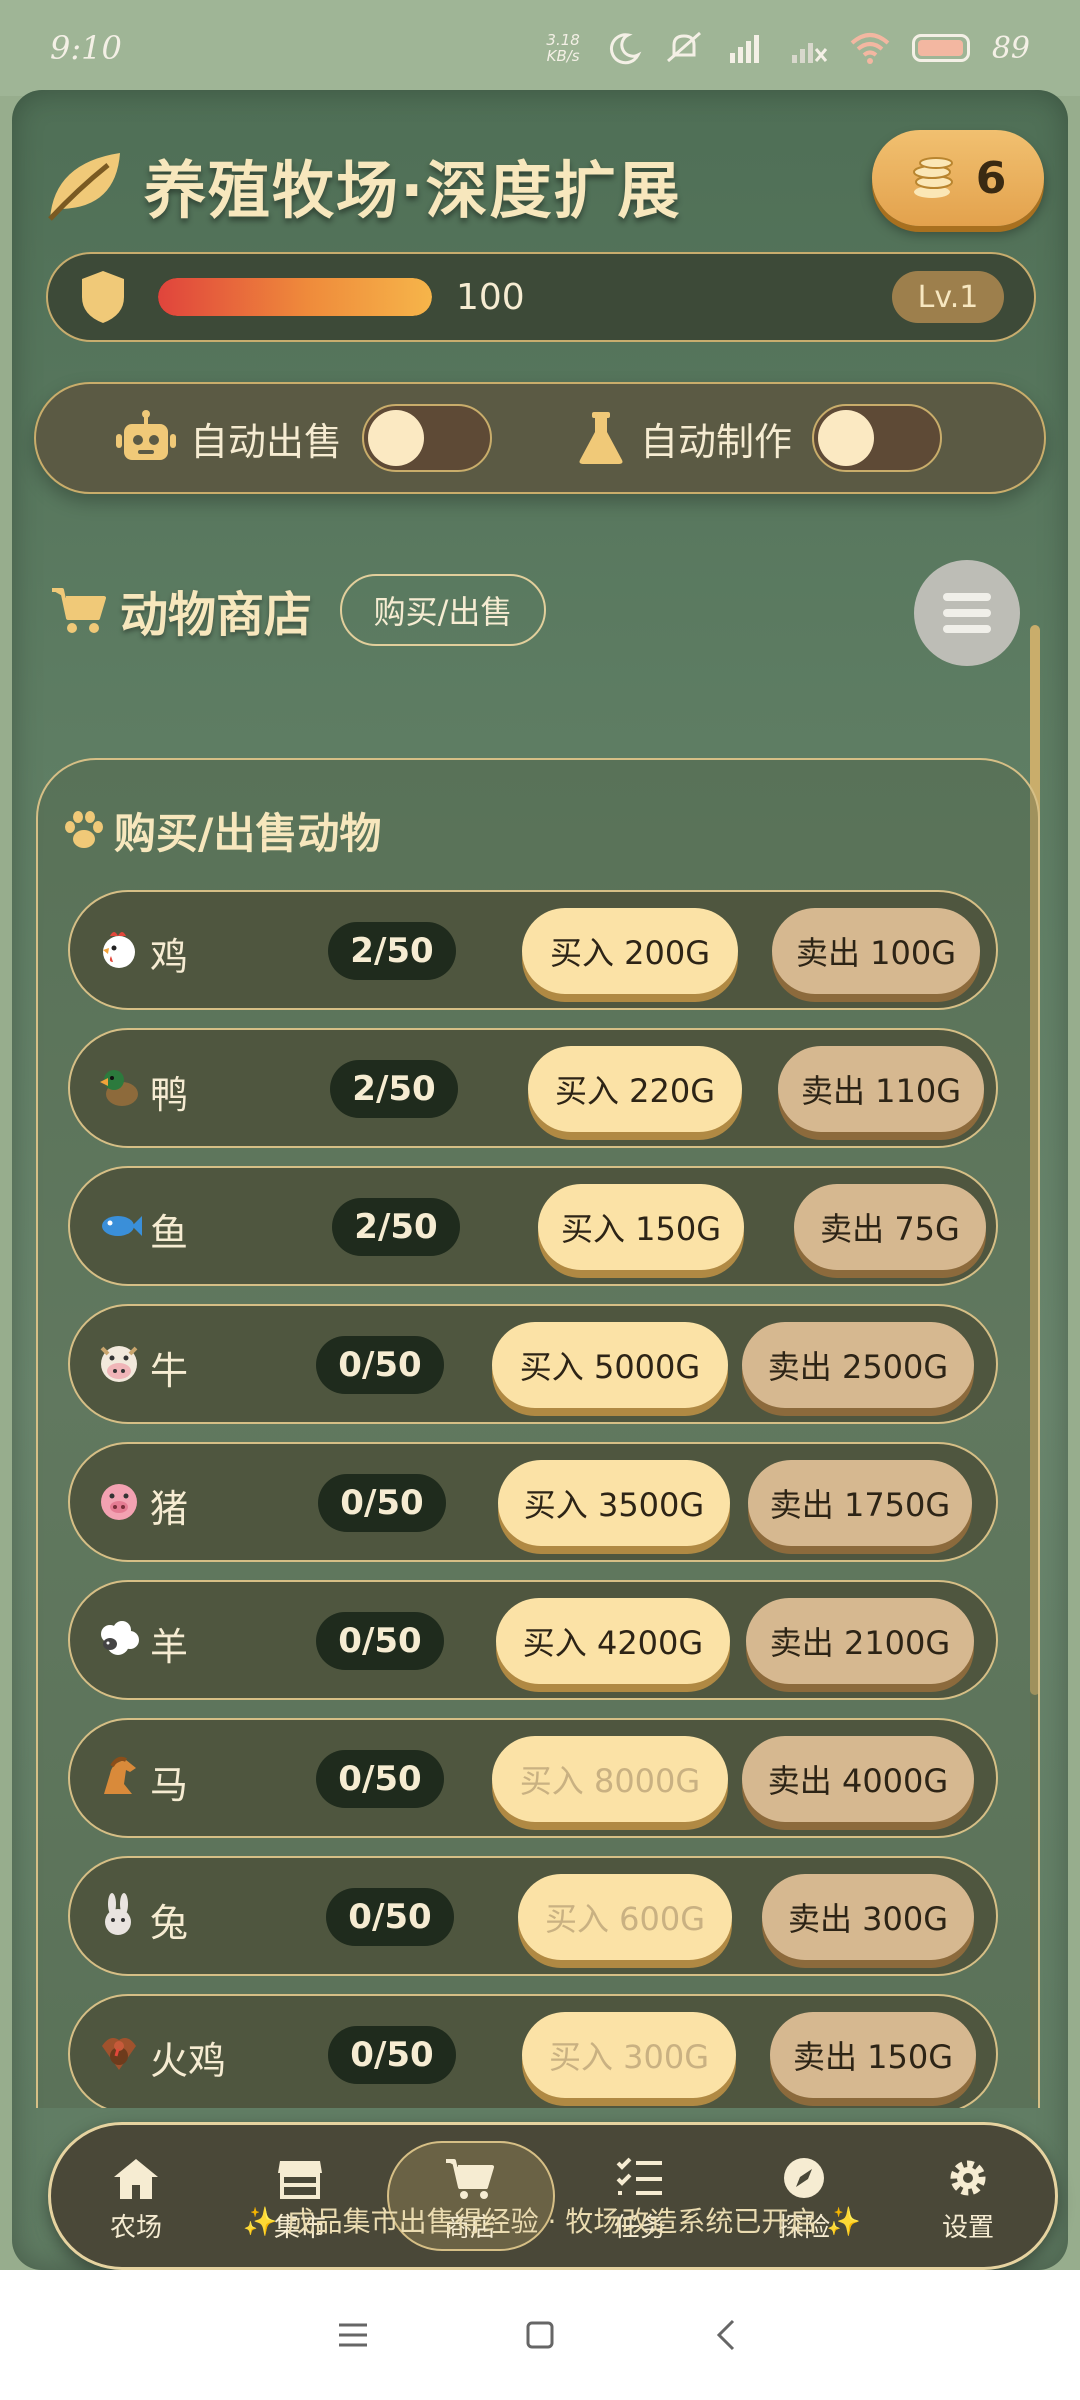 Image resolution: width=1080 pixels, height=2400 pixels. Describe the element at coordinates (641, 1227) in the screenshot. I see `buy-button: 买入 150G` at that location.